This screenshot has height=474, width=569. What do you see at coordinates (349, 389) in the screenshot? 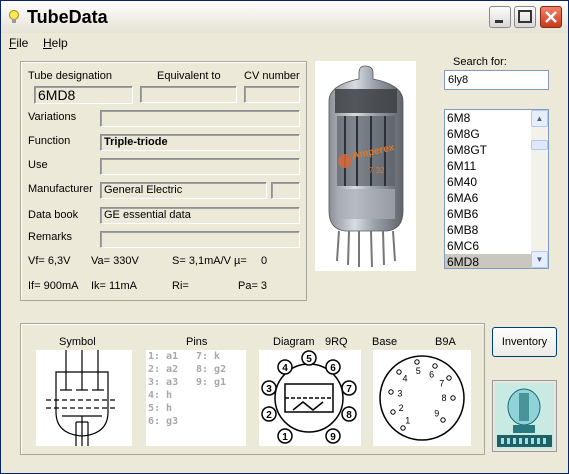
I see `diagram-pin-number: 7` at bounding box center [349, 389].